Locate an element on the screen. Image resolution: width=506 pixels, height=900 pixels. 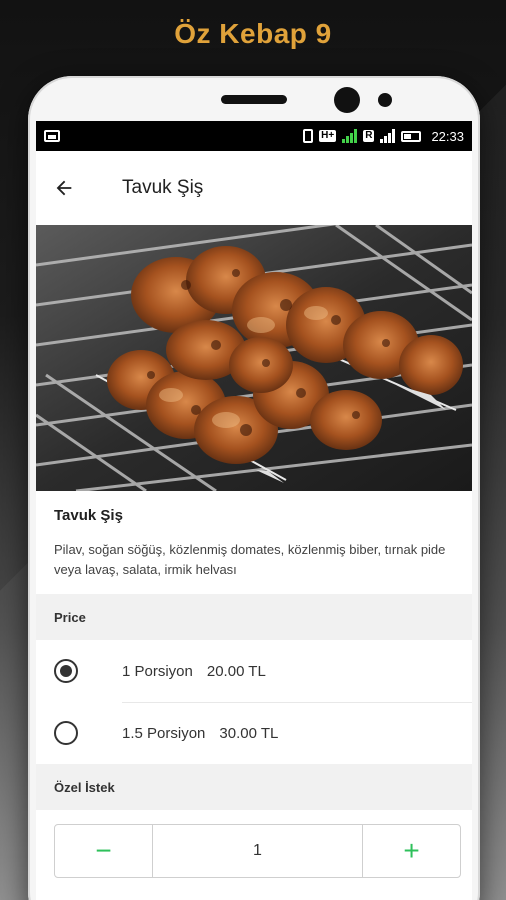
option-label: 1.5 Porsiyon is located at coordinates (164, 733).